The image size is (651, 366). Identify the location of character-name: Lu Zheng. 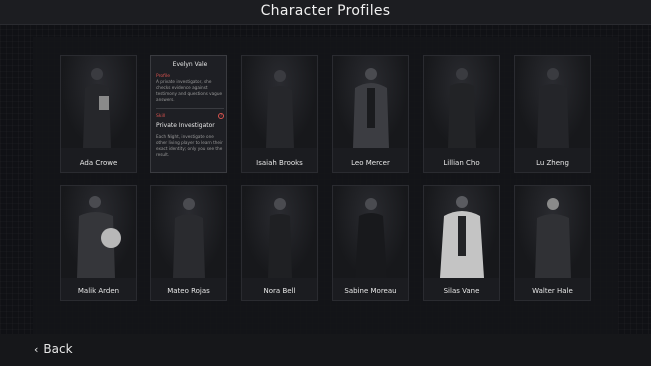
(552, 163).